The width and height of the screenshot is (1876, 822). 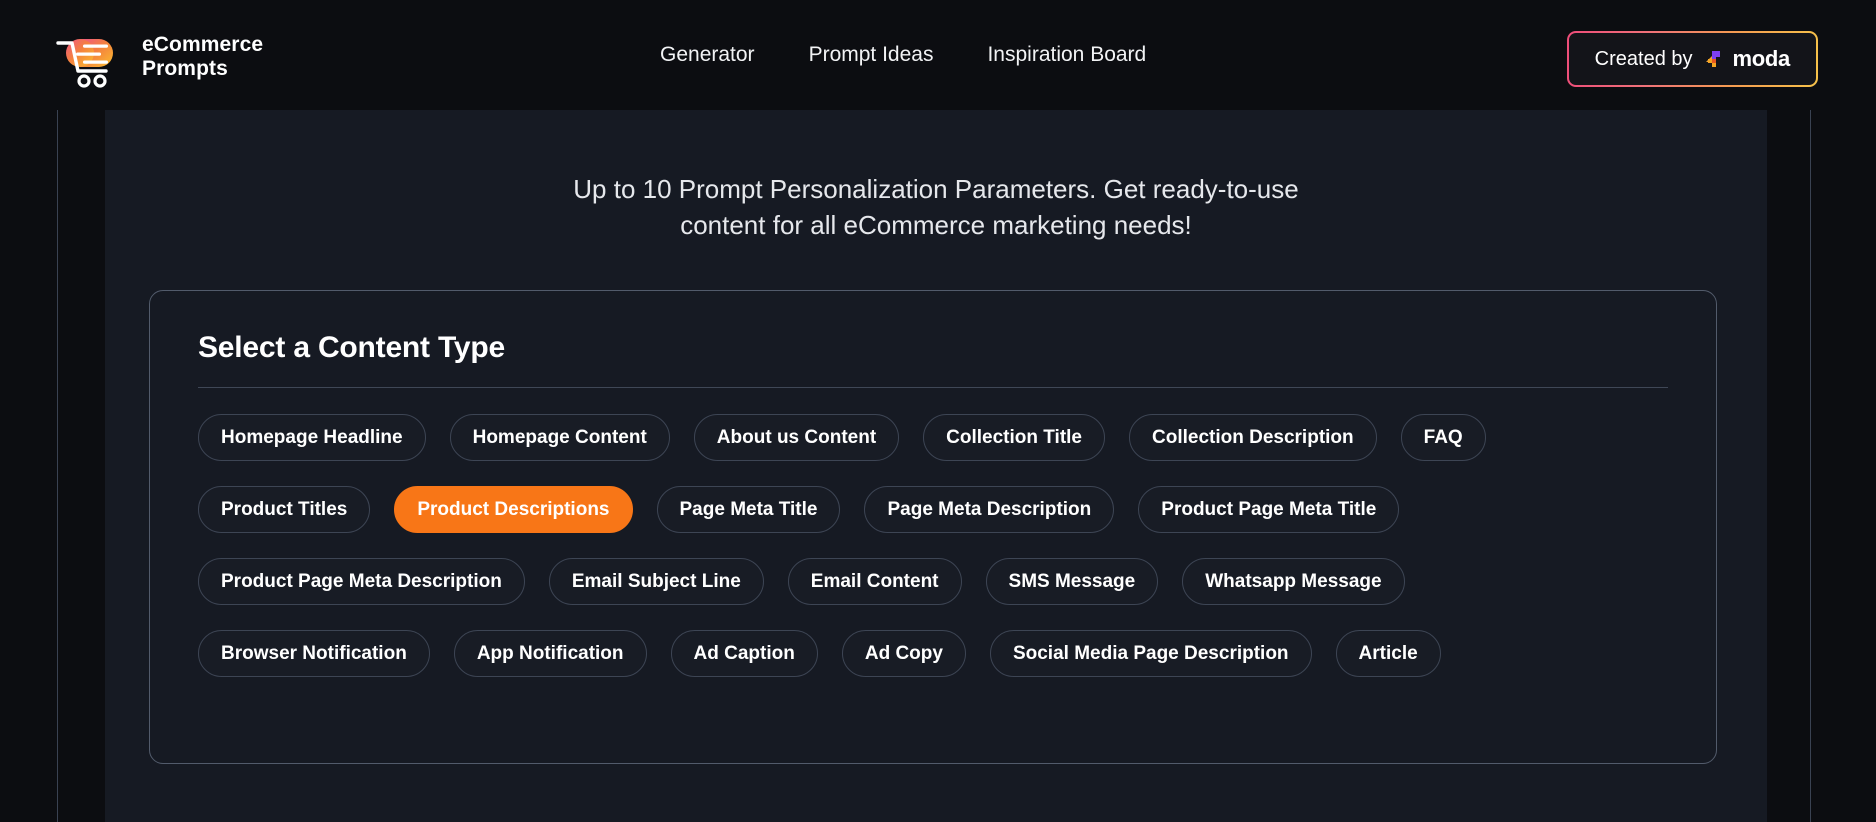 I want to click on content-type-option: Ad Caption, so click(x=744, y=653).